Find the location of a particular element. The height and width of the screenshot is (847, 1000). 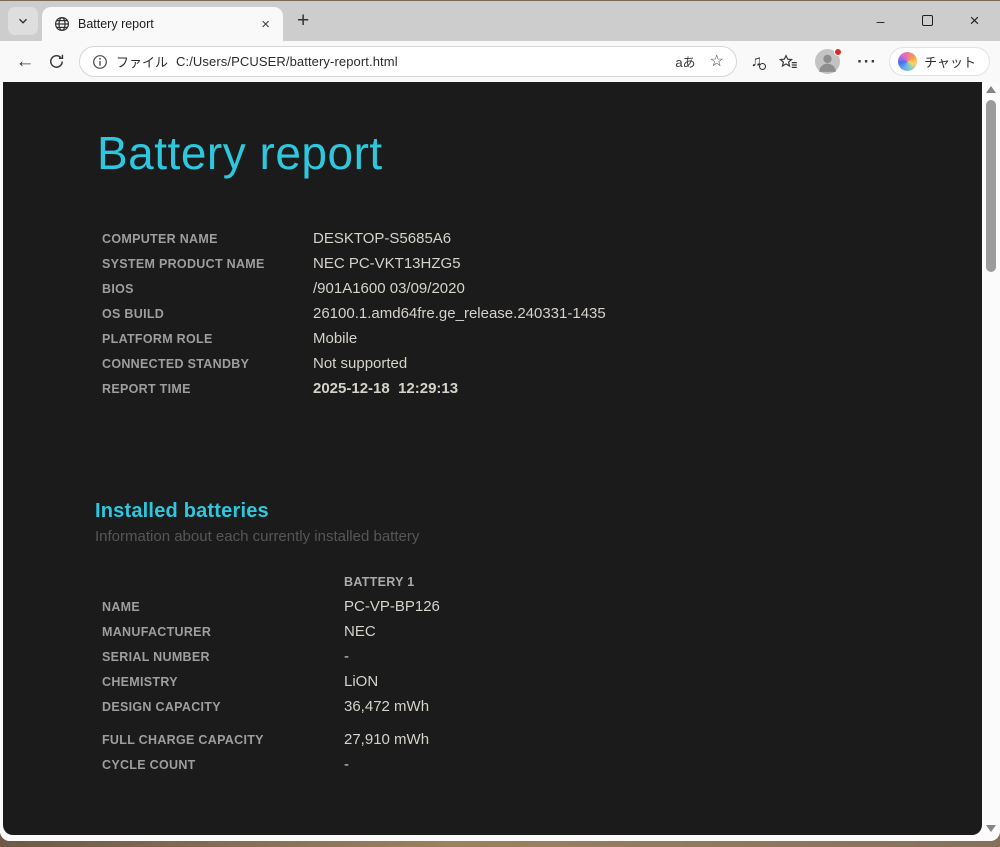

row-value: PC-VP-BP126 is located at coordinates (392, 606).